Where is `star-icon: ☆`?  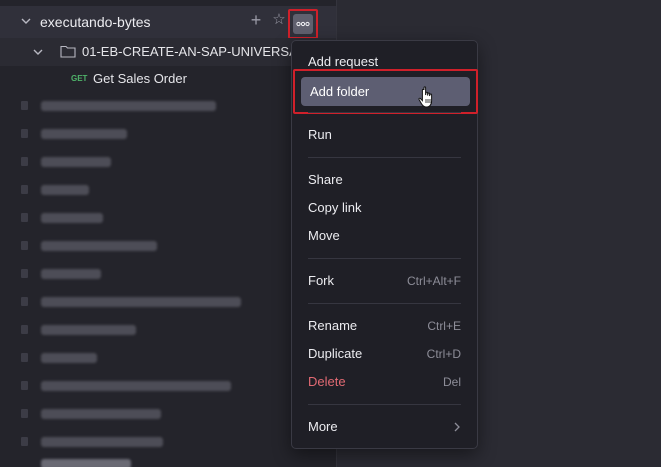
star-icon: ☆ is located at coordinates (279, 20).